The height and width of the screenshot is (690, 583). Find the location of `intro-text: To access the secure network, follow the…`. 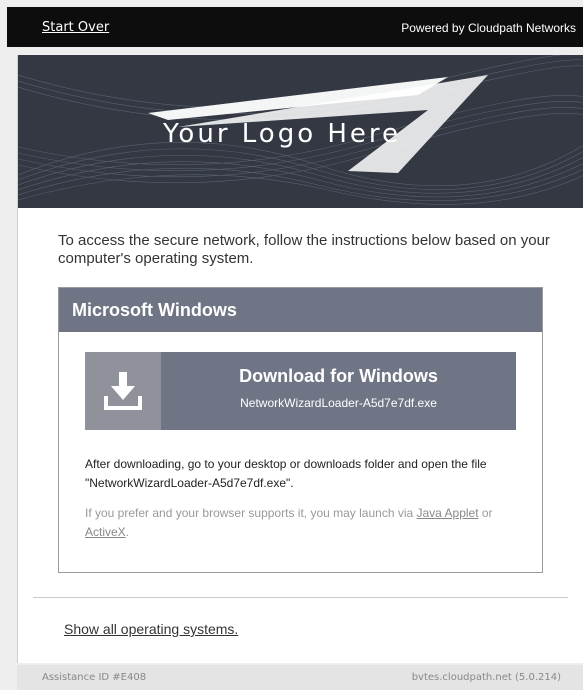

intro-text: To access the secure network, follow the… is located at coordinates (304, 249).